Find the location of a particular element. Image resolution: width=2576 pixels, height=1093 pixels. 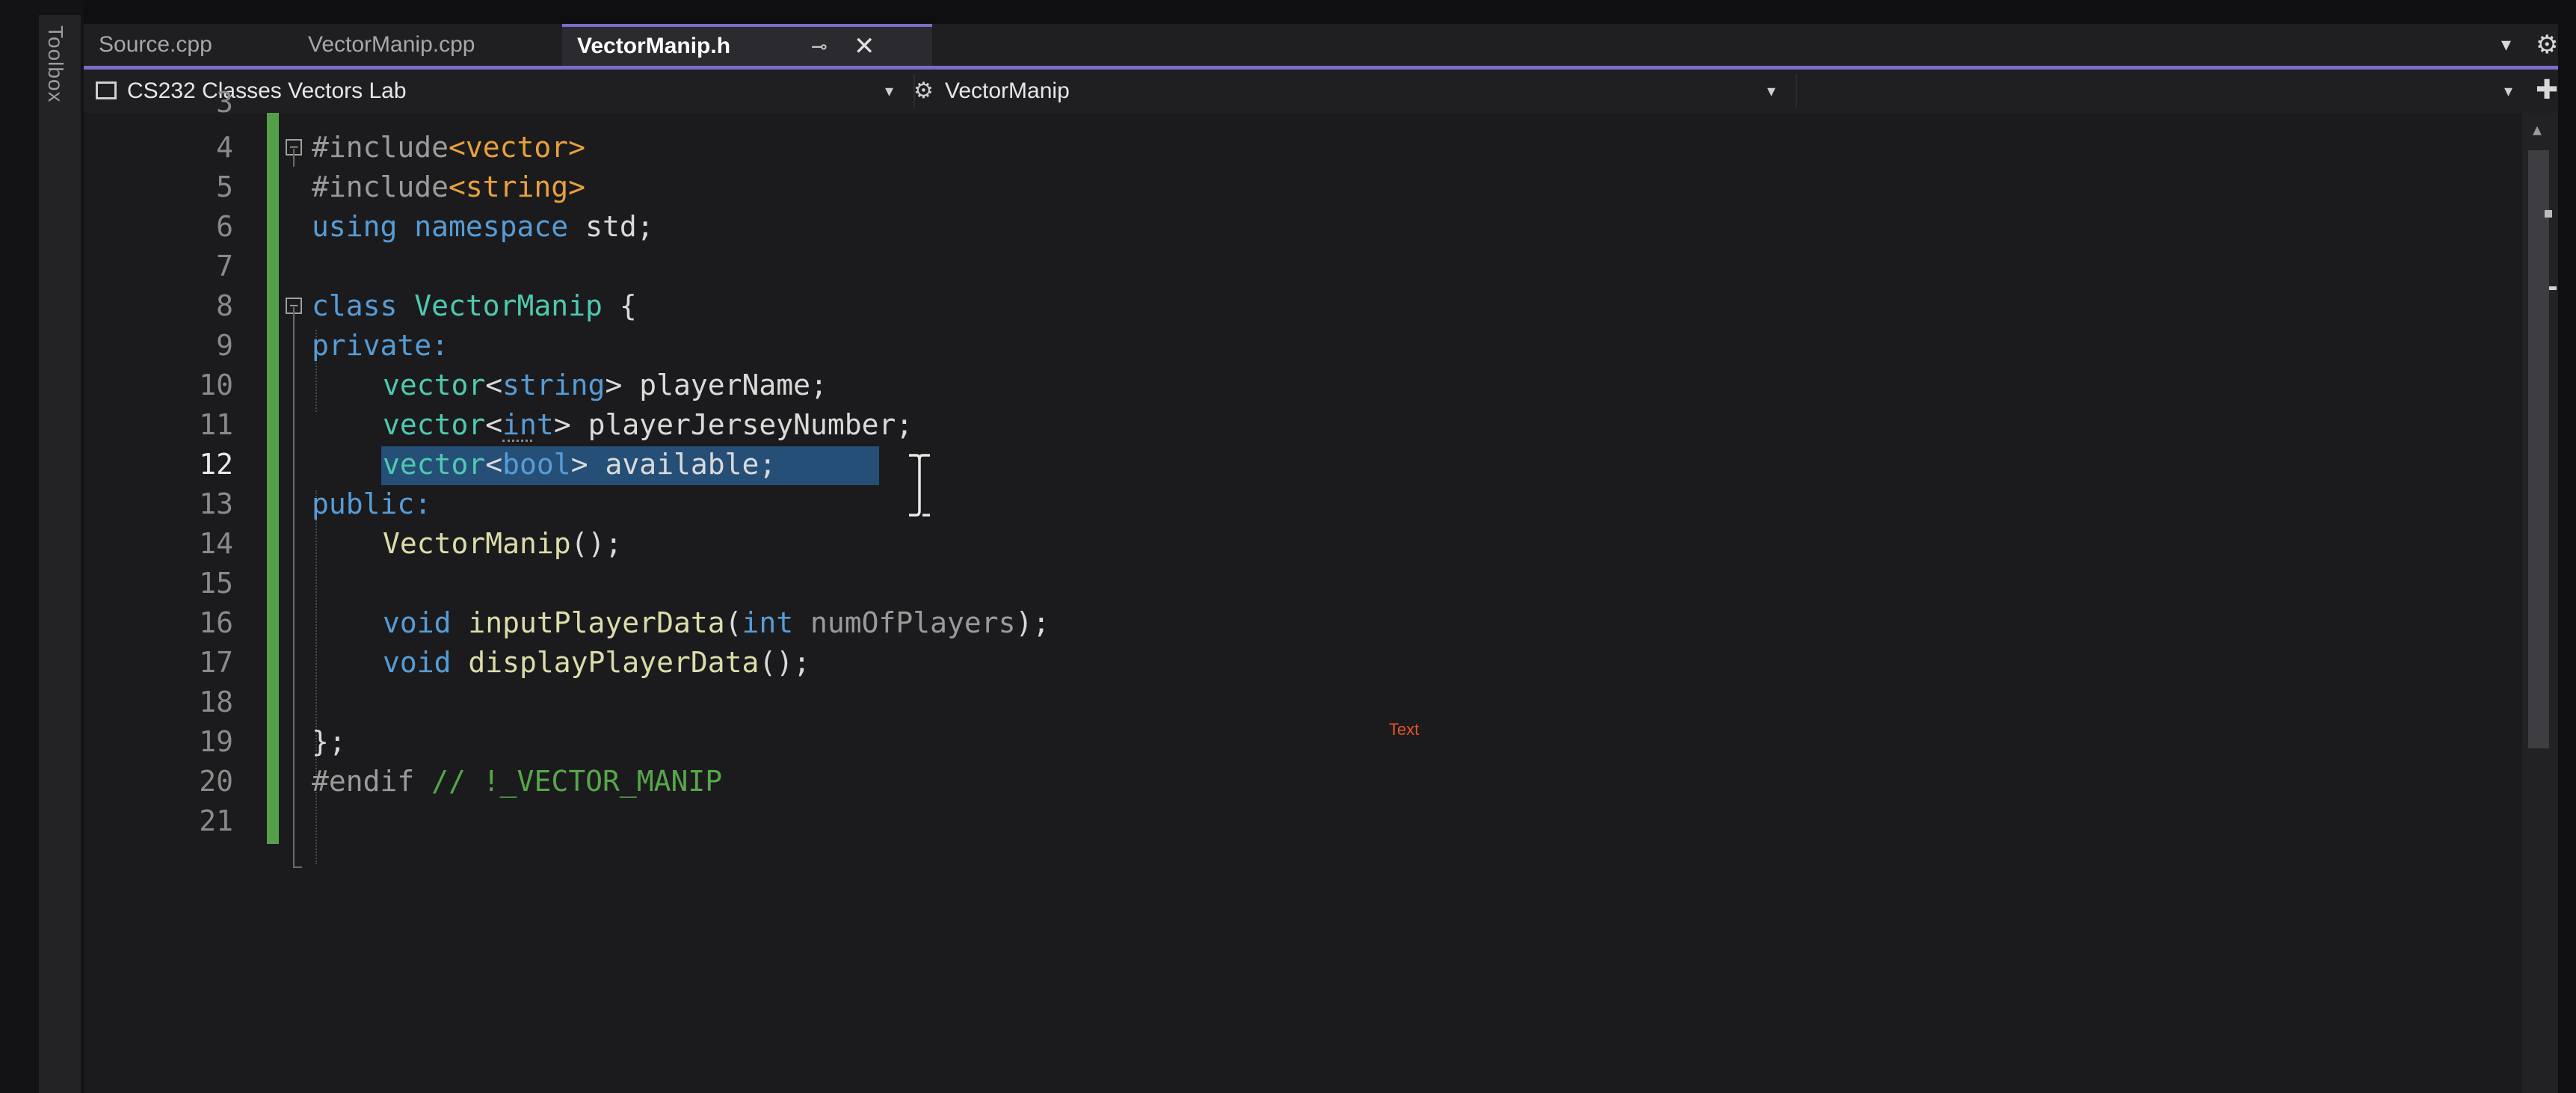

tab-label: VectorManip.h is located at coordinates (653, 46).